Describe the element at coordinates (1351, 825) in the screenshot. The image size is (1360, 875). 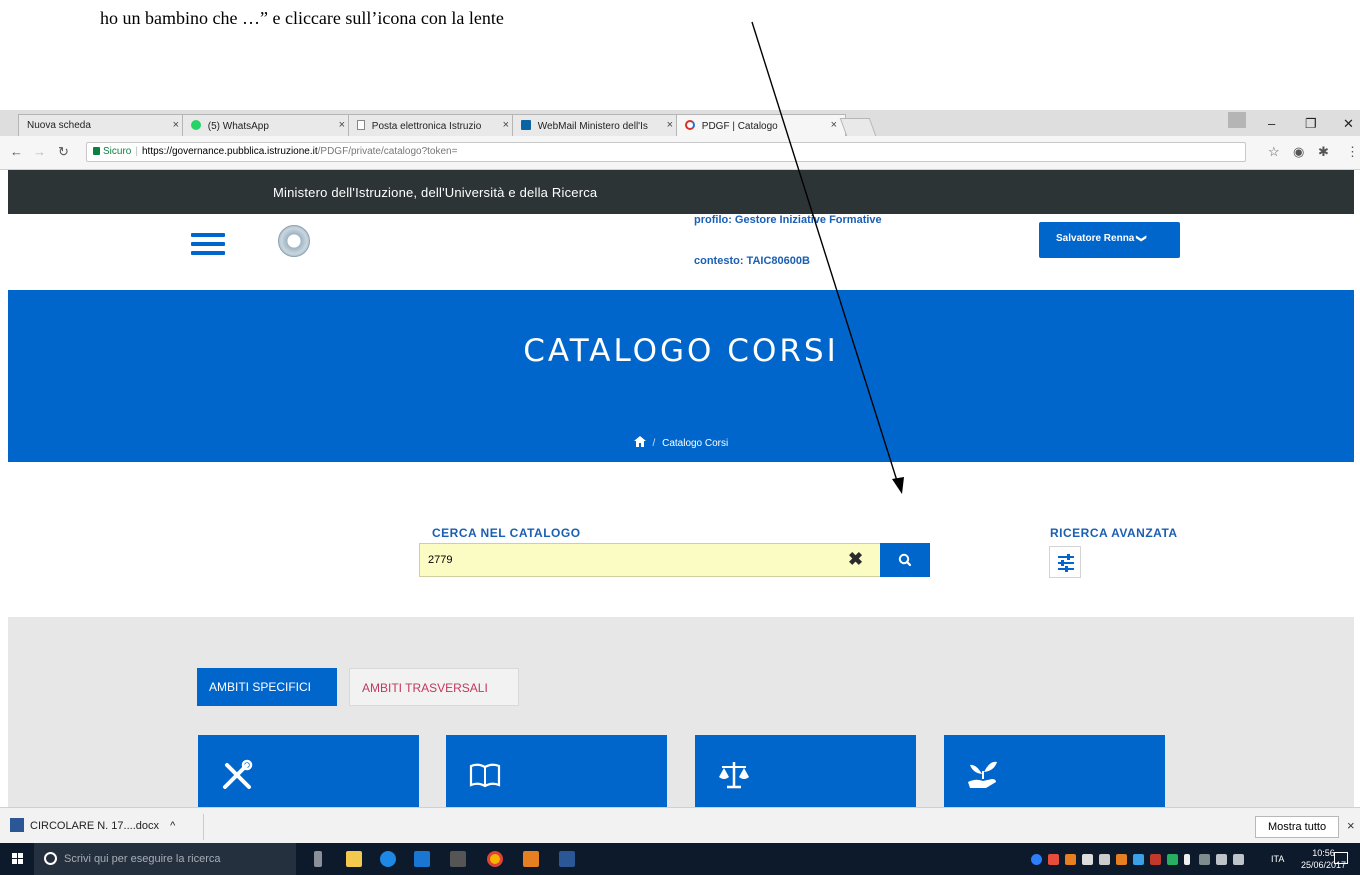
I see `close-downloads-icon: ×` at that location.